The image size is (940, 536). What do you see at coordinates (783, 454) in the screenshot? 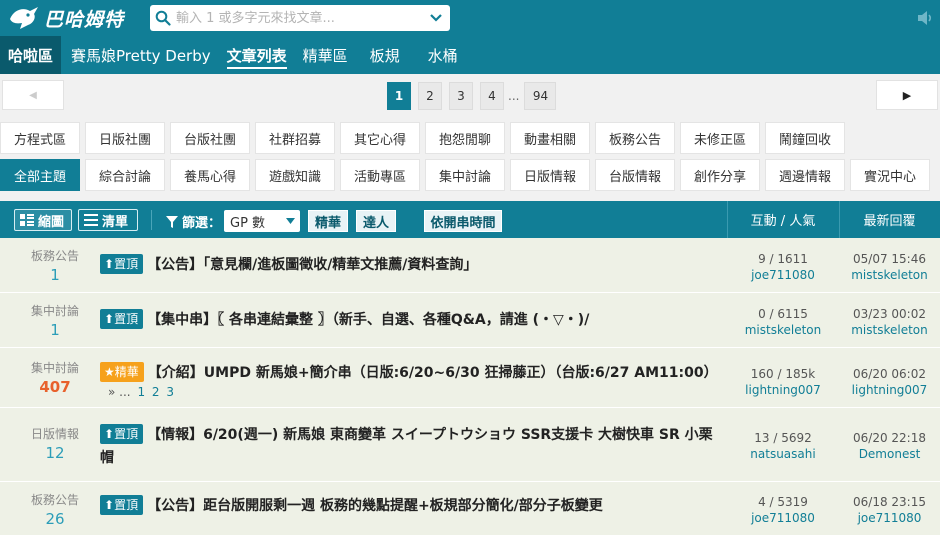
I see `row-author: natsuasahi` at bounding box center [783, 454].